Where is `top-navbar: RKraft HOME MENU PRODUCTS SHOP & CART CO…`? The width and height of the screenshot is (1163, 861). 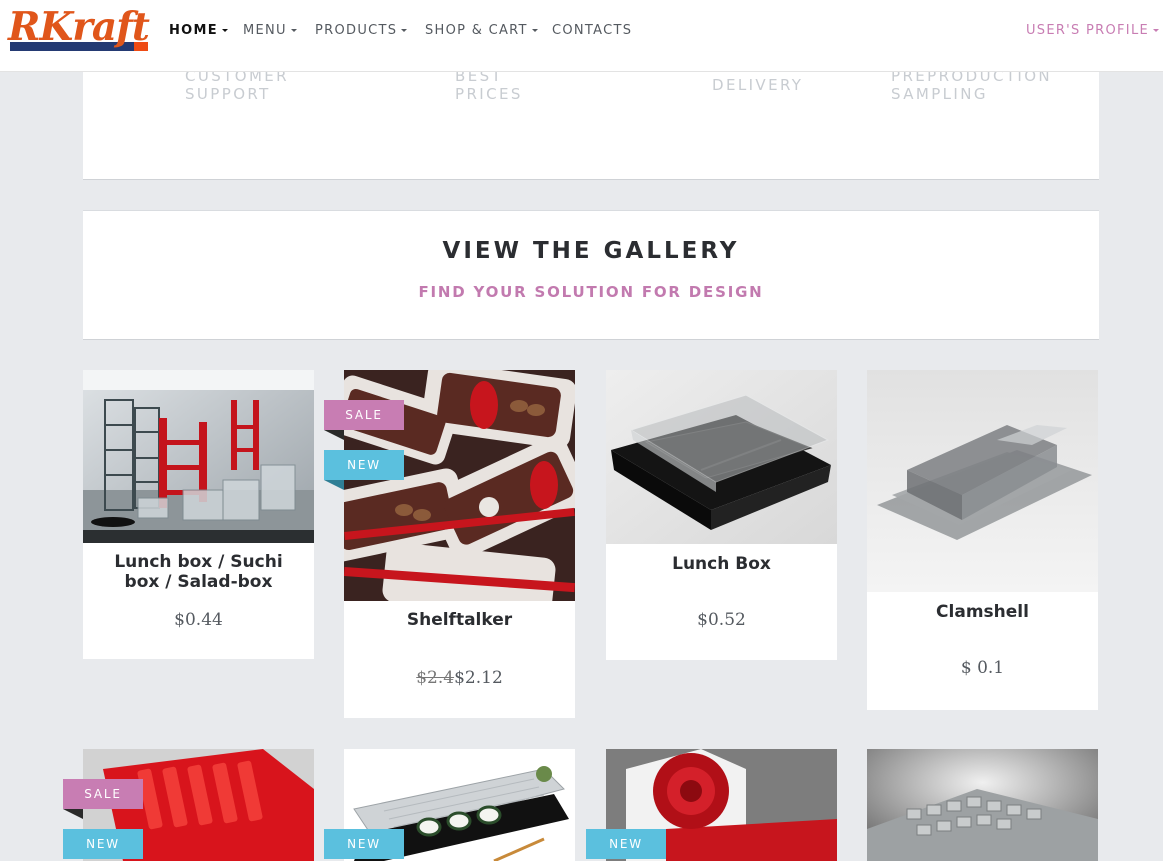 top-navbar: RKraft HOME MENU PRODUCTS SHOP & CART CO… is located at coordinates (581, 36).